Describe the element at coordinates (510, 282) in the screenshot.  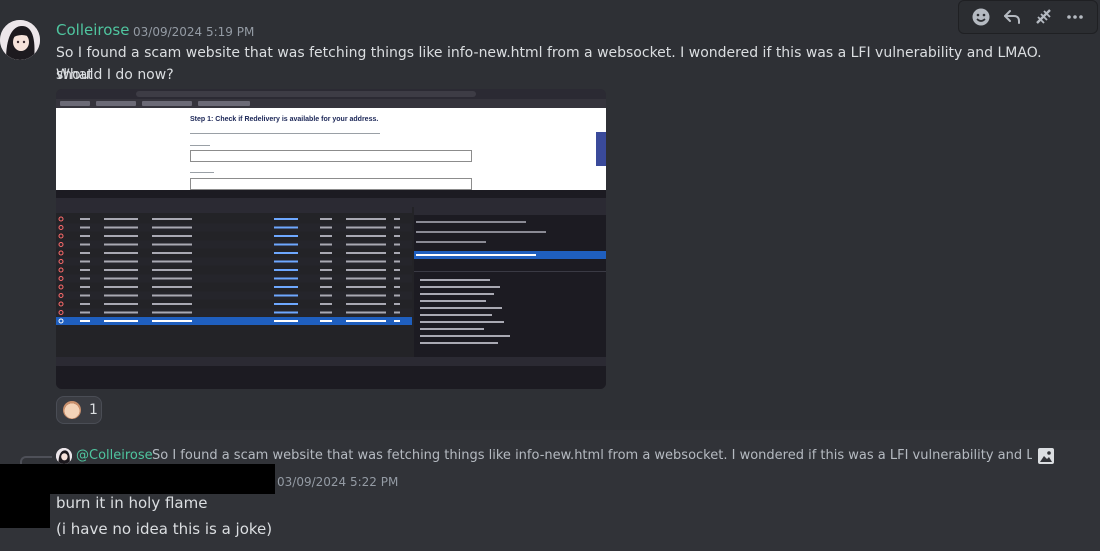
I see `websocket-messages-pane` at that location.